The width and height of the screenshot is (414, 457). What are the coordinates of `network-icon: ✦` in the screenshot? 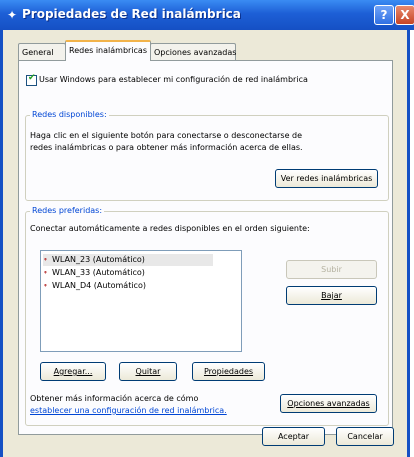 It's located at (12, 15).